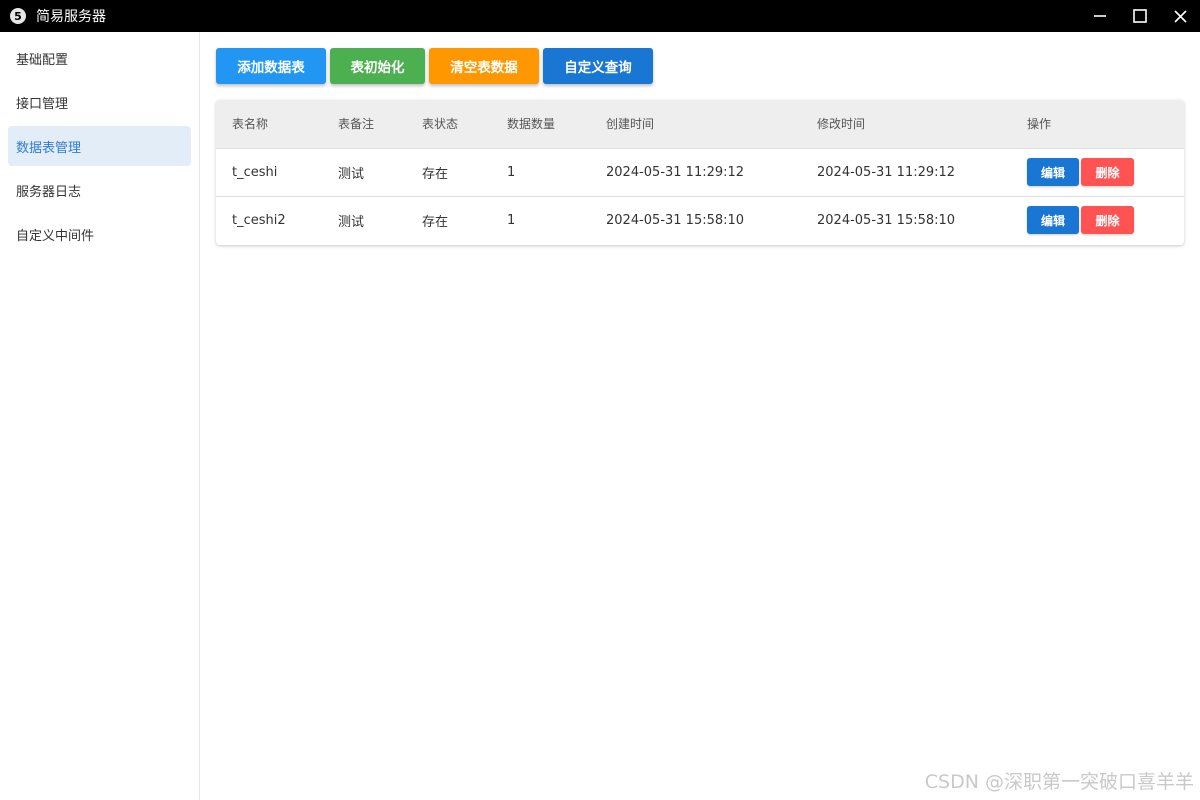 Image resolution: width=1200 pixels, height=800 pixels. I want to click on column-header-created: 创建时间, so click(630, 124).